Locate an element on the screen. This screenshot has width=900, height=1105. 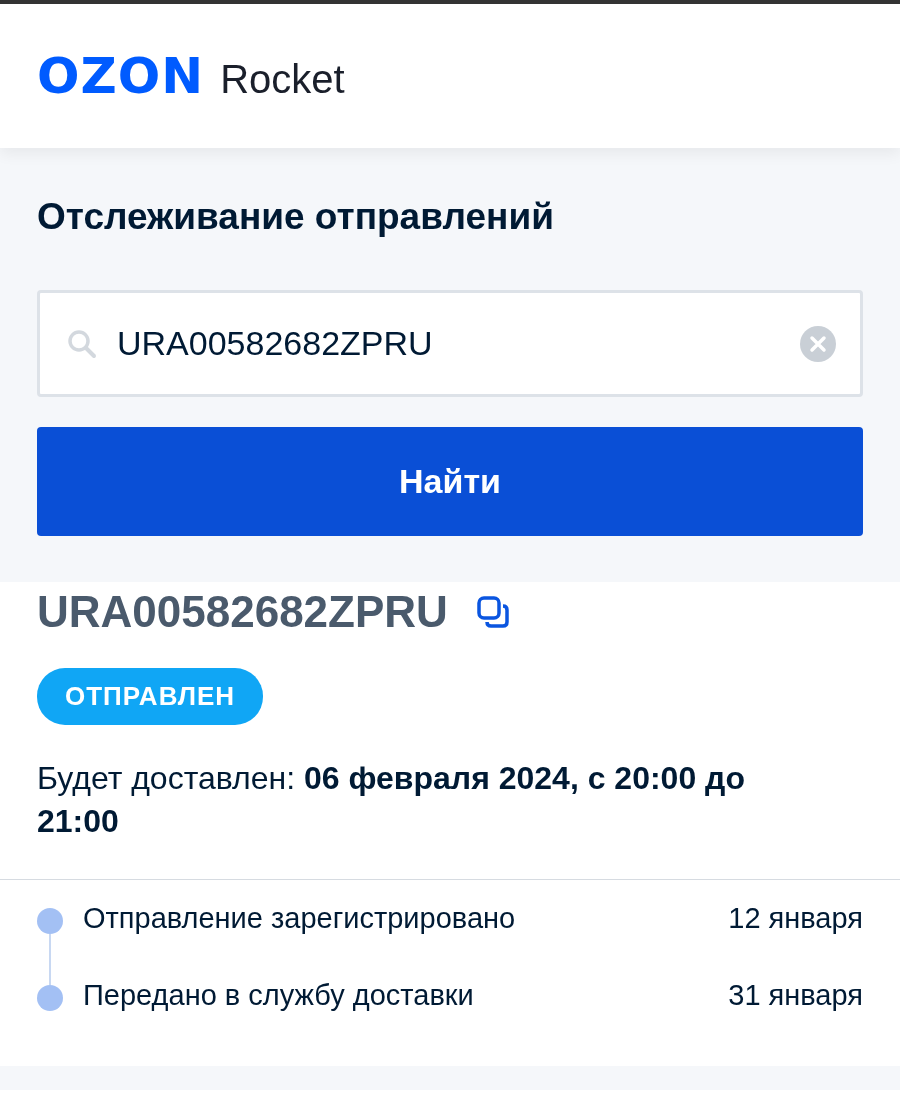
logo-product: Rocket is located at coordinates (282, 79).